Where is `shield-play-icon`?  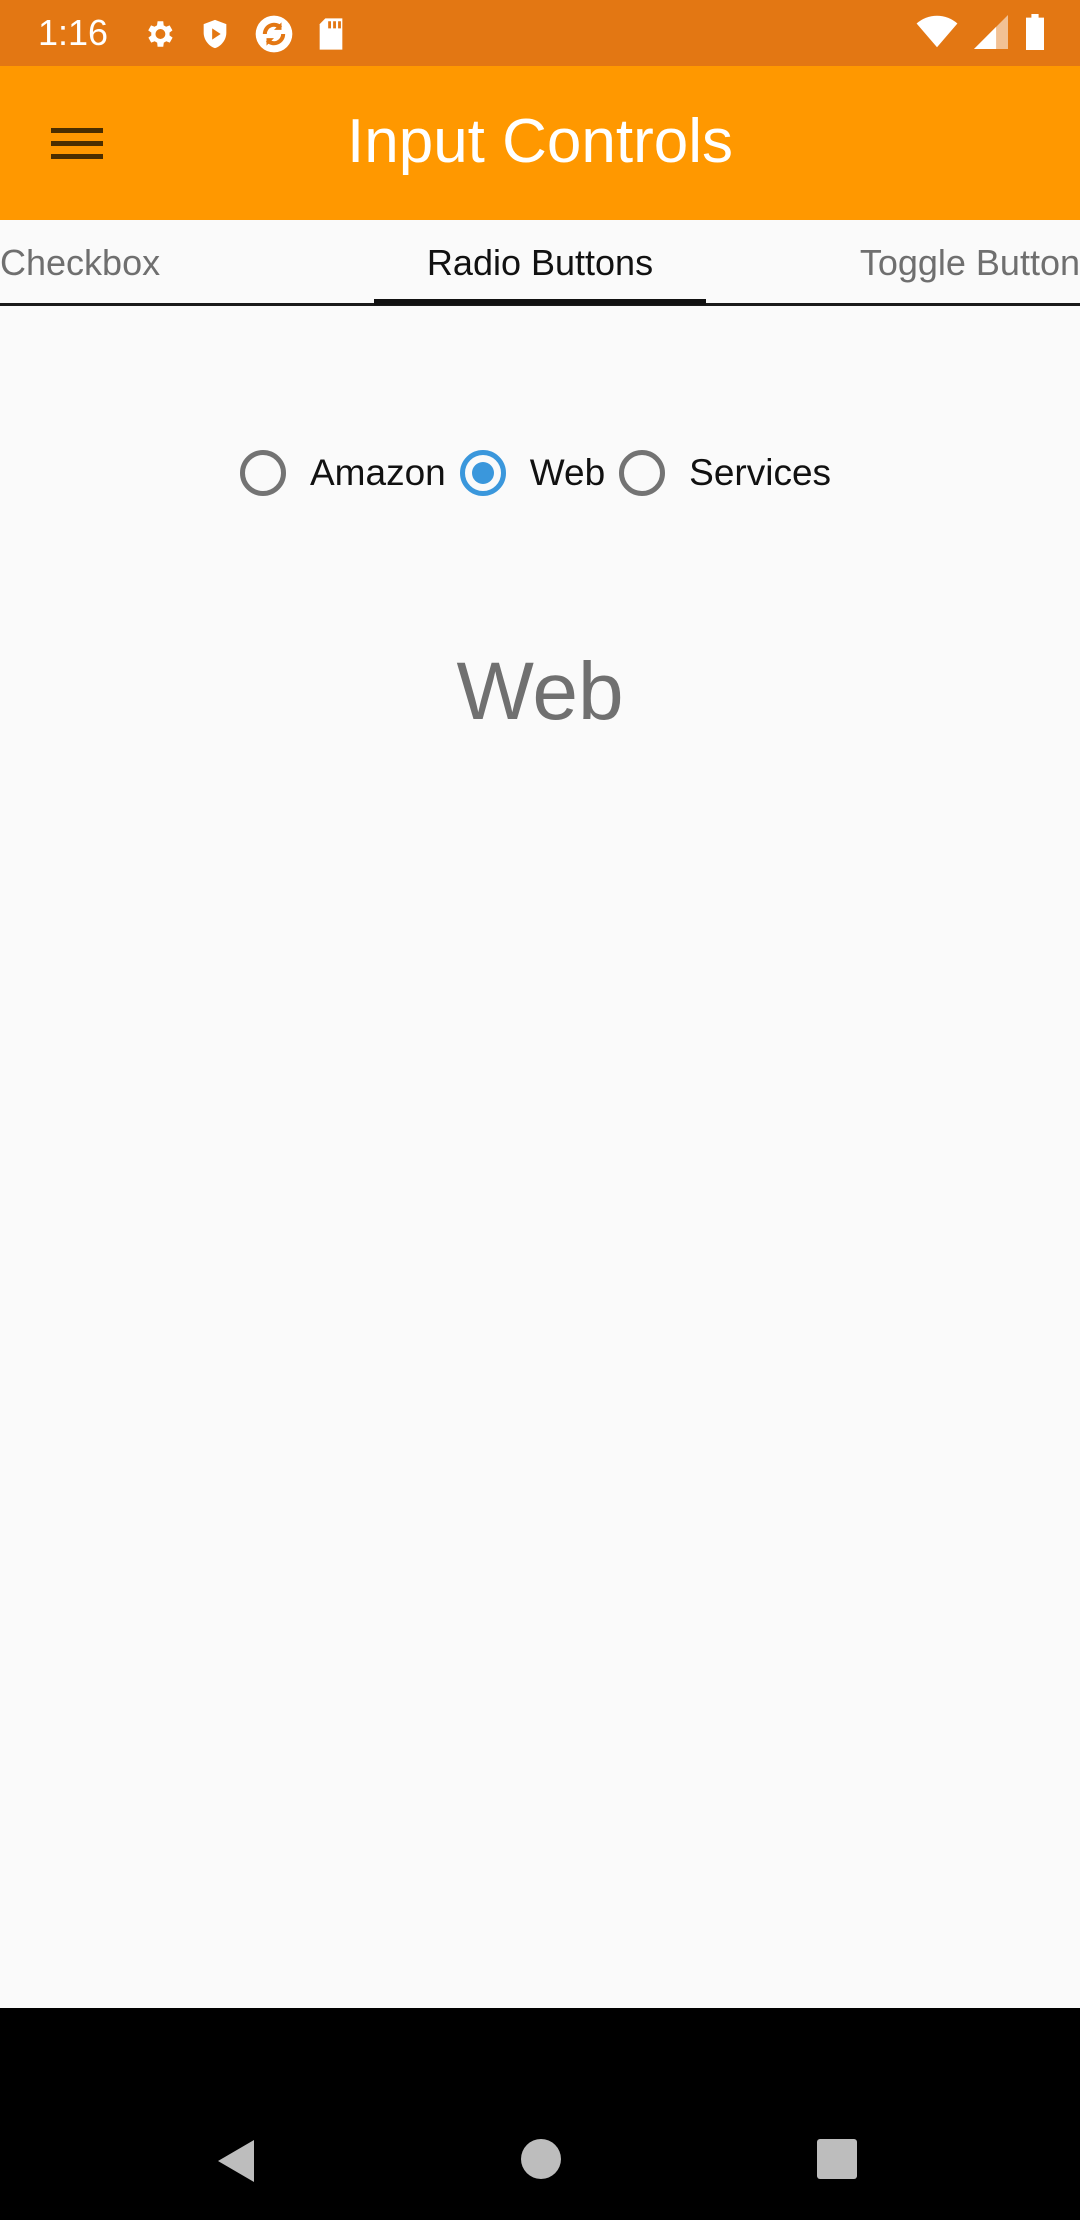 shield-play-icon is located at coordinates (215, 34).